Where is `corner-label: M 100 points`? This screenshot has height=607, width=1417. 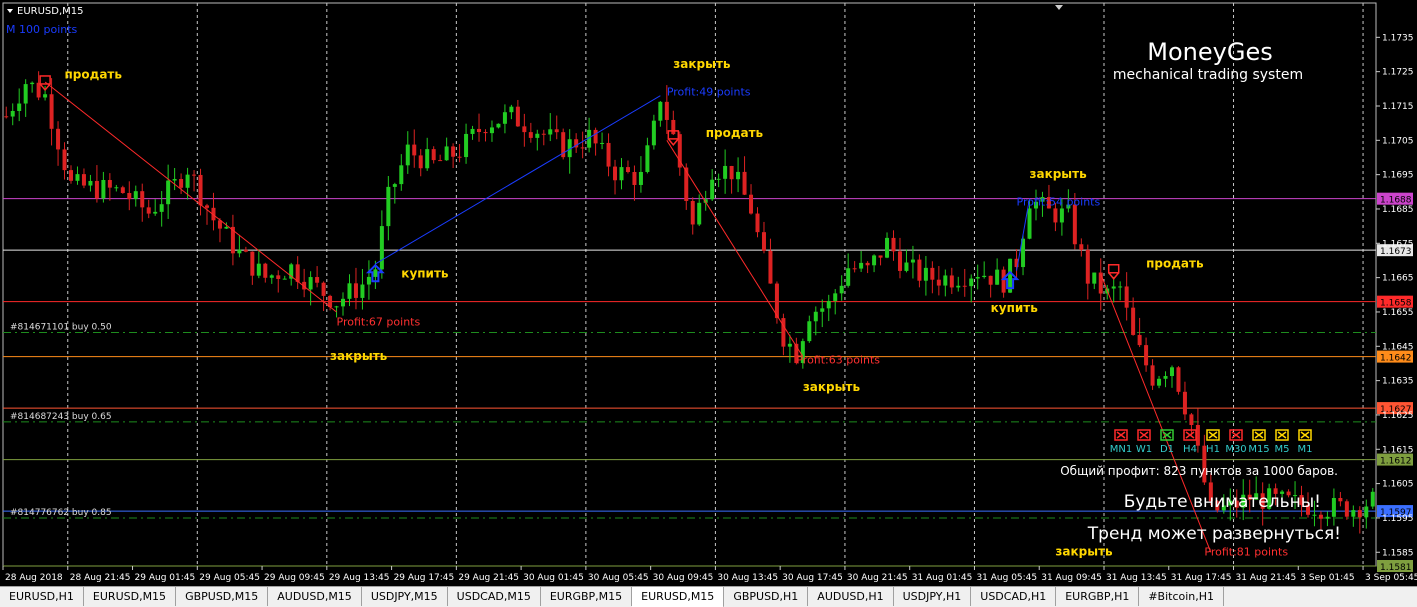 corner-label: M 100 points is located at coordinates (42, 29).